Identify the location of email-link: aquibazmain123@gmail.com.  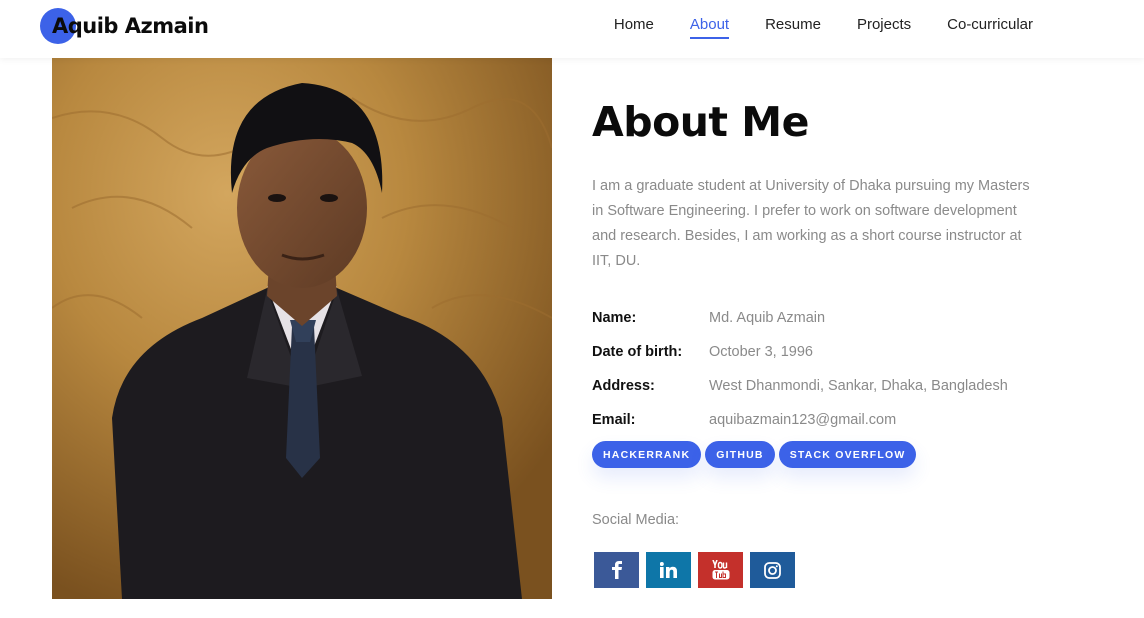
(802, 420).